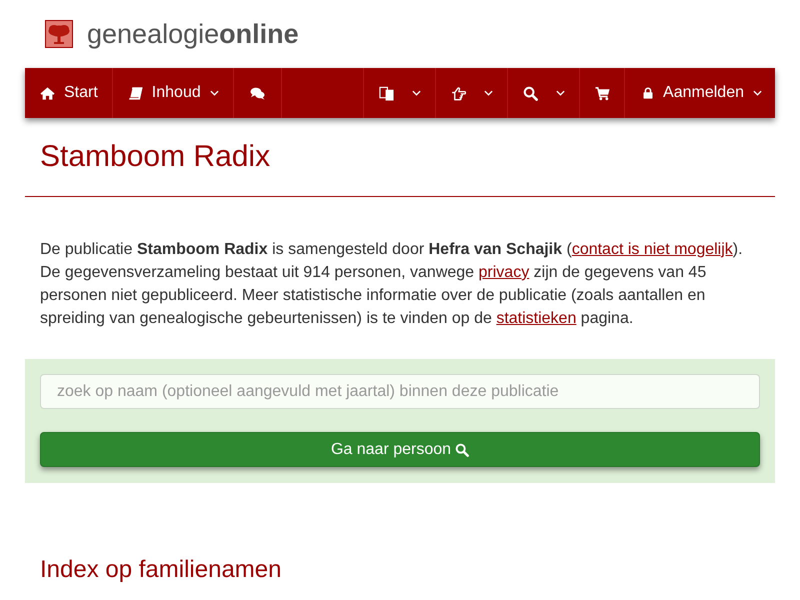  I want to click on nav-menu-item: Inhoud, so click(173, 93).